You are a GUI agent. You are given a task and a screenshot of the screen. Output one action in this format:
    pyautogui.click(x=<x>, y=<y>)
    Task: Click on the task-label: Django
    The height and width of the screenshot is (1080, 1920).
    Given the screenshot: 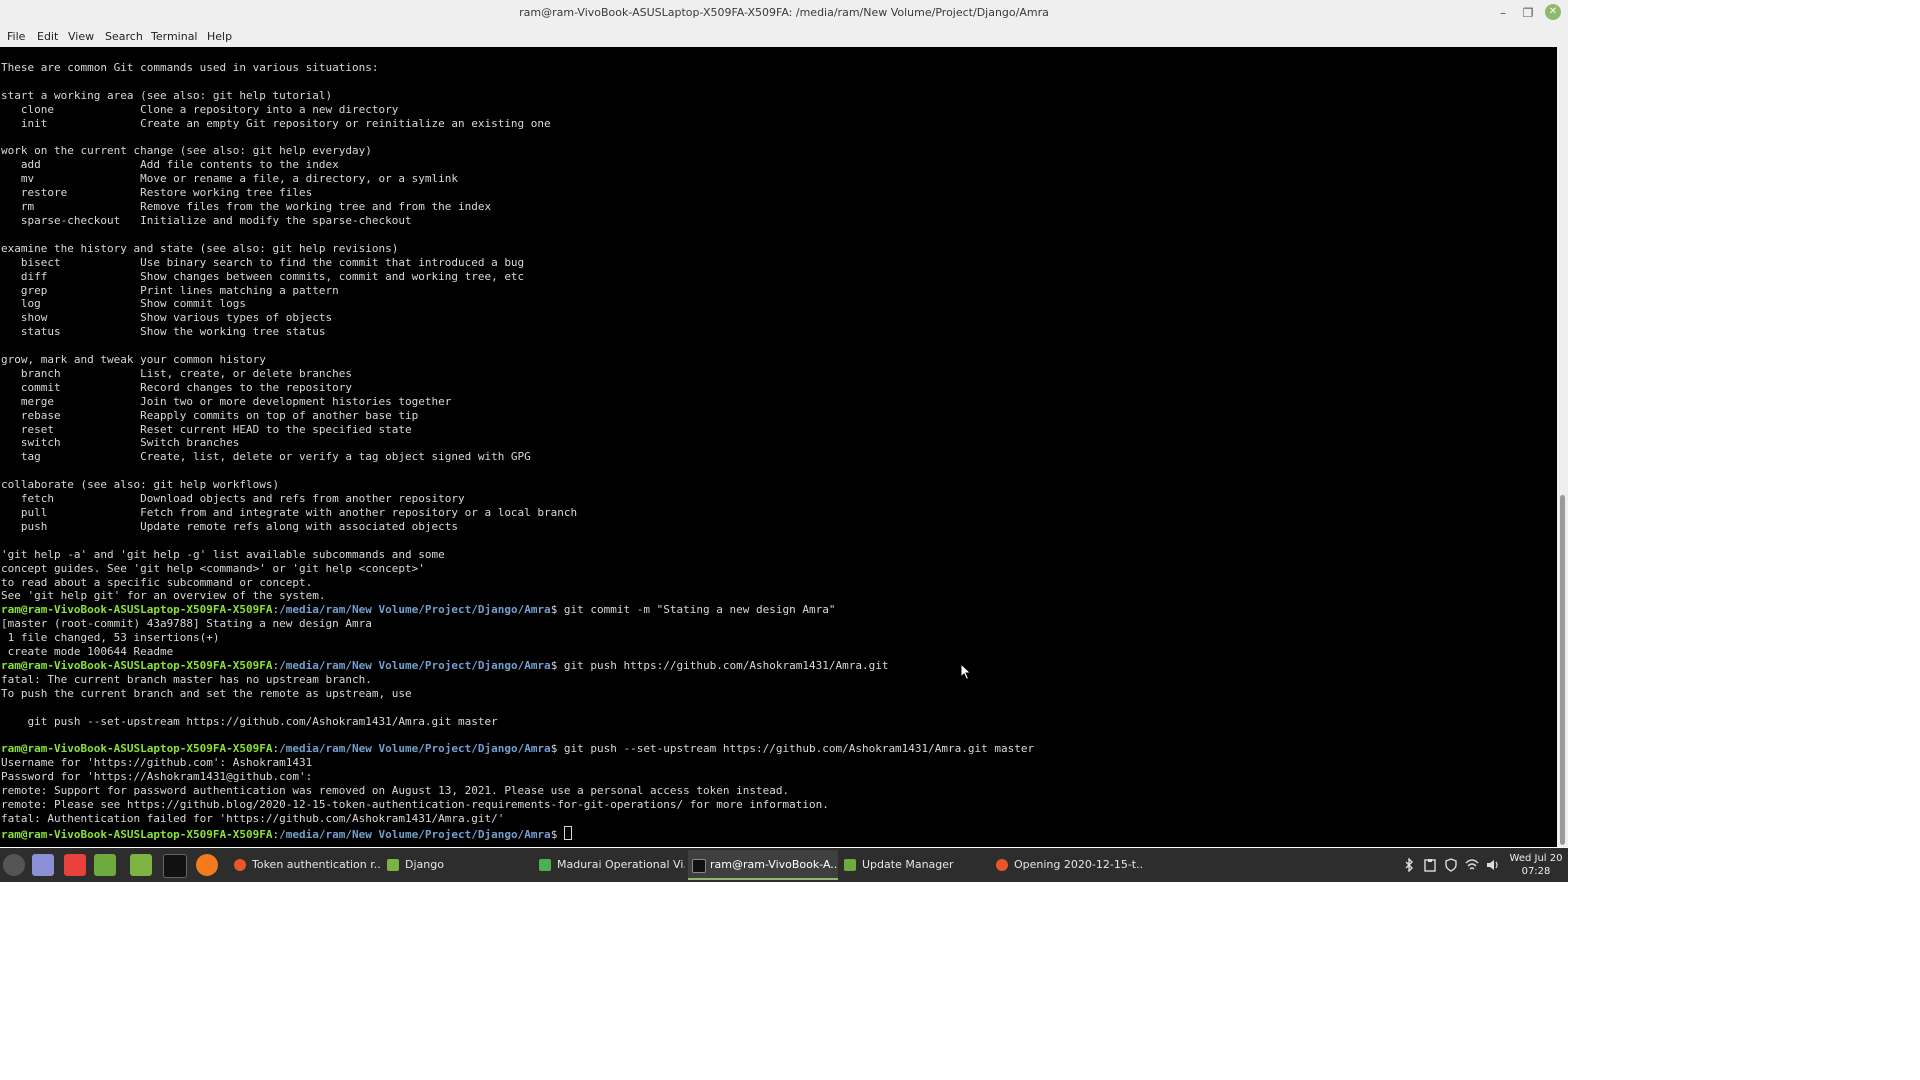 What is the action you would take?
    pyautogui.click(x=424, y=864)
    